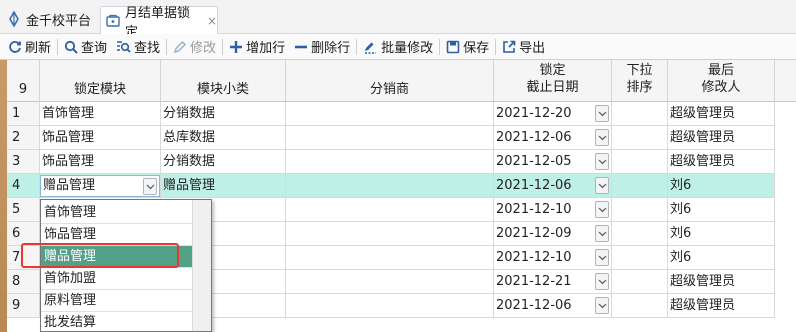 The width and height of the screenshot is (796, 332). Describe the element at coordinates (100, 114) in the screenshot. I see `module-cell: 首饰管理` at that location.